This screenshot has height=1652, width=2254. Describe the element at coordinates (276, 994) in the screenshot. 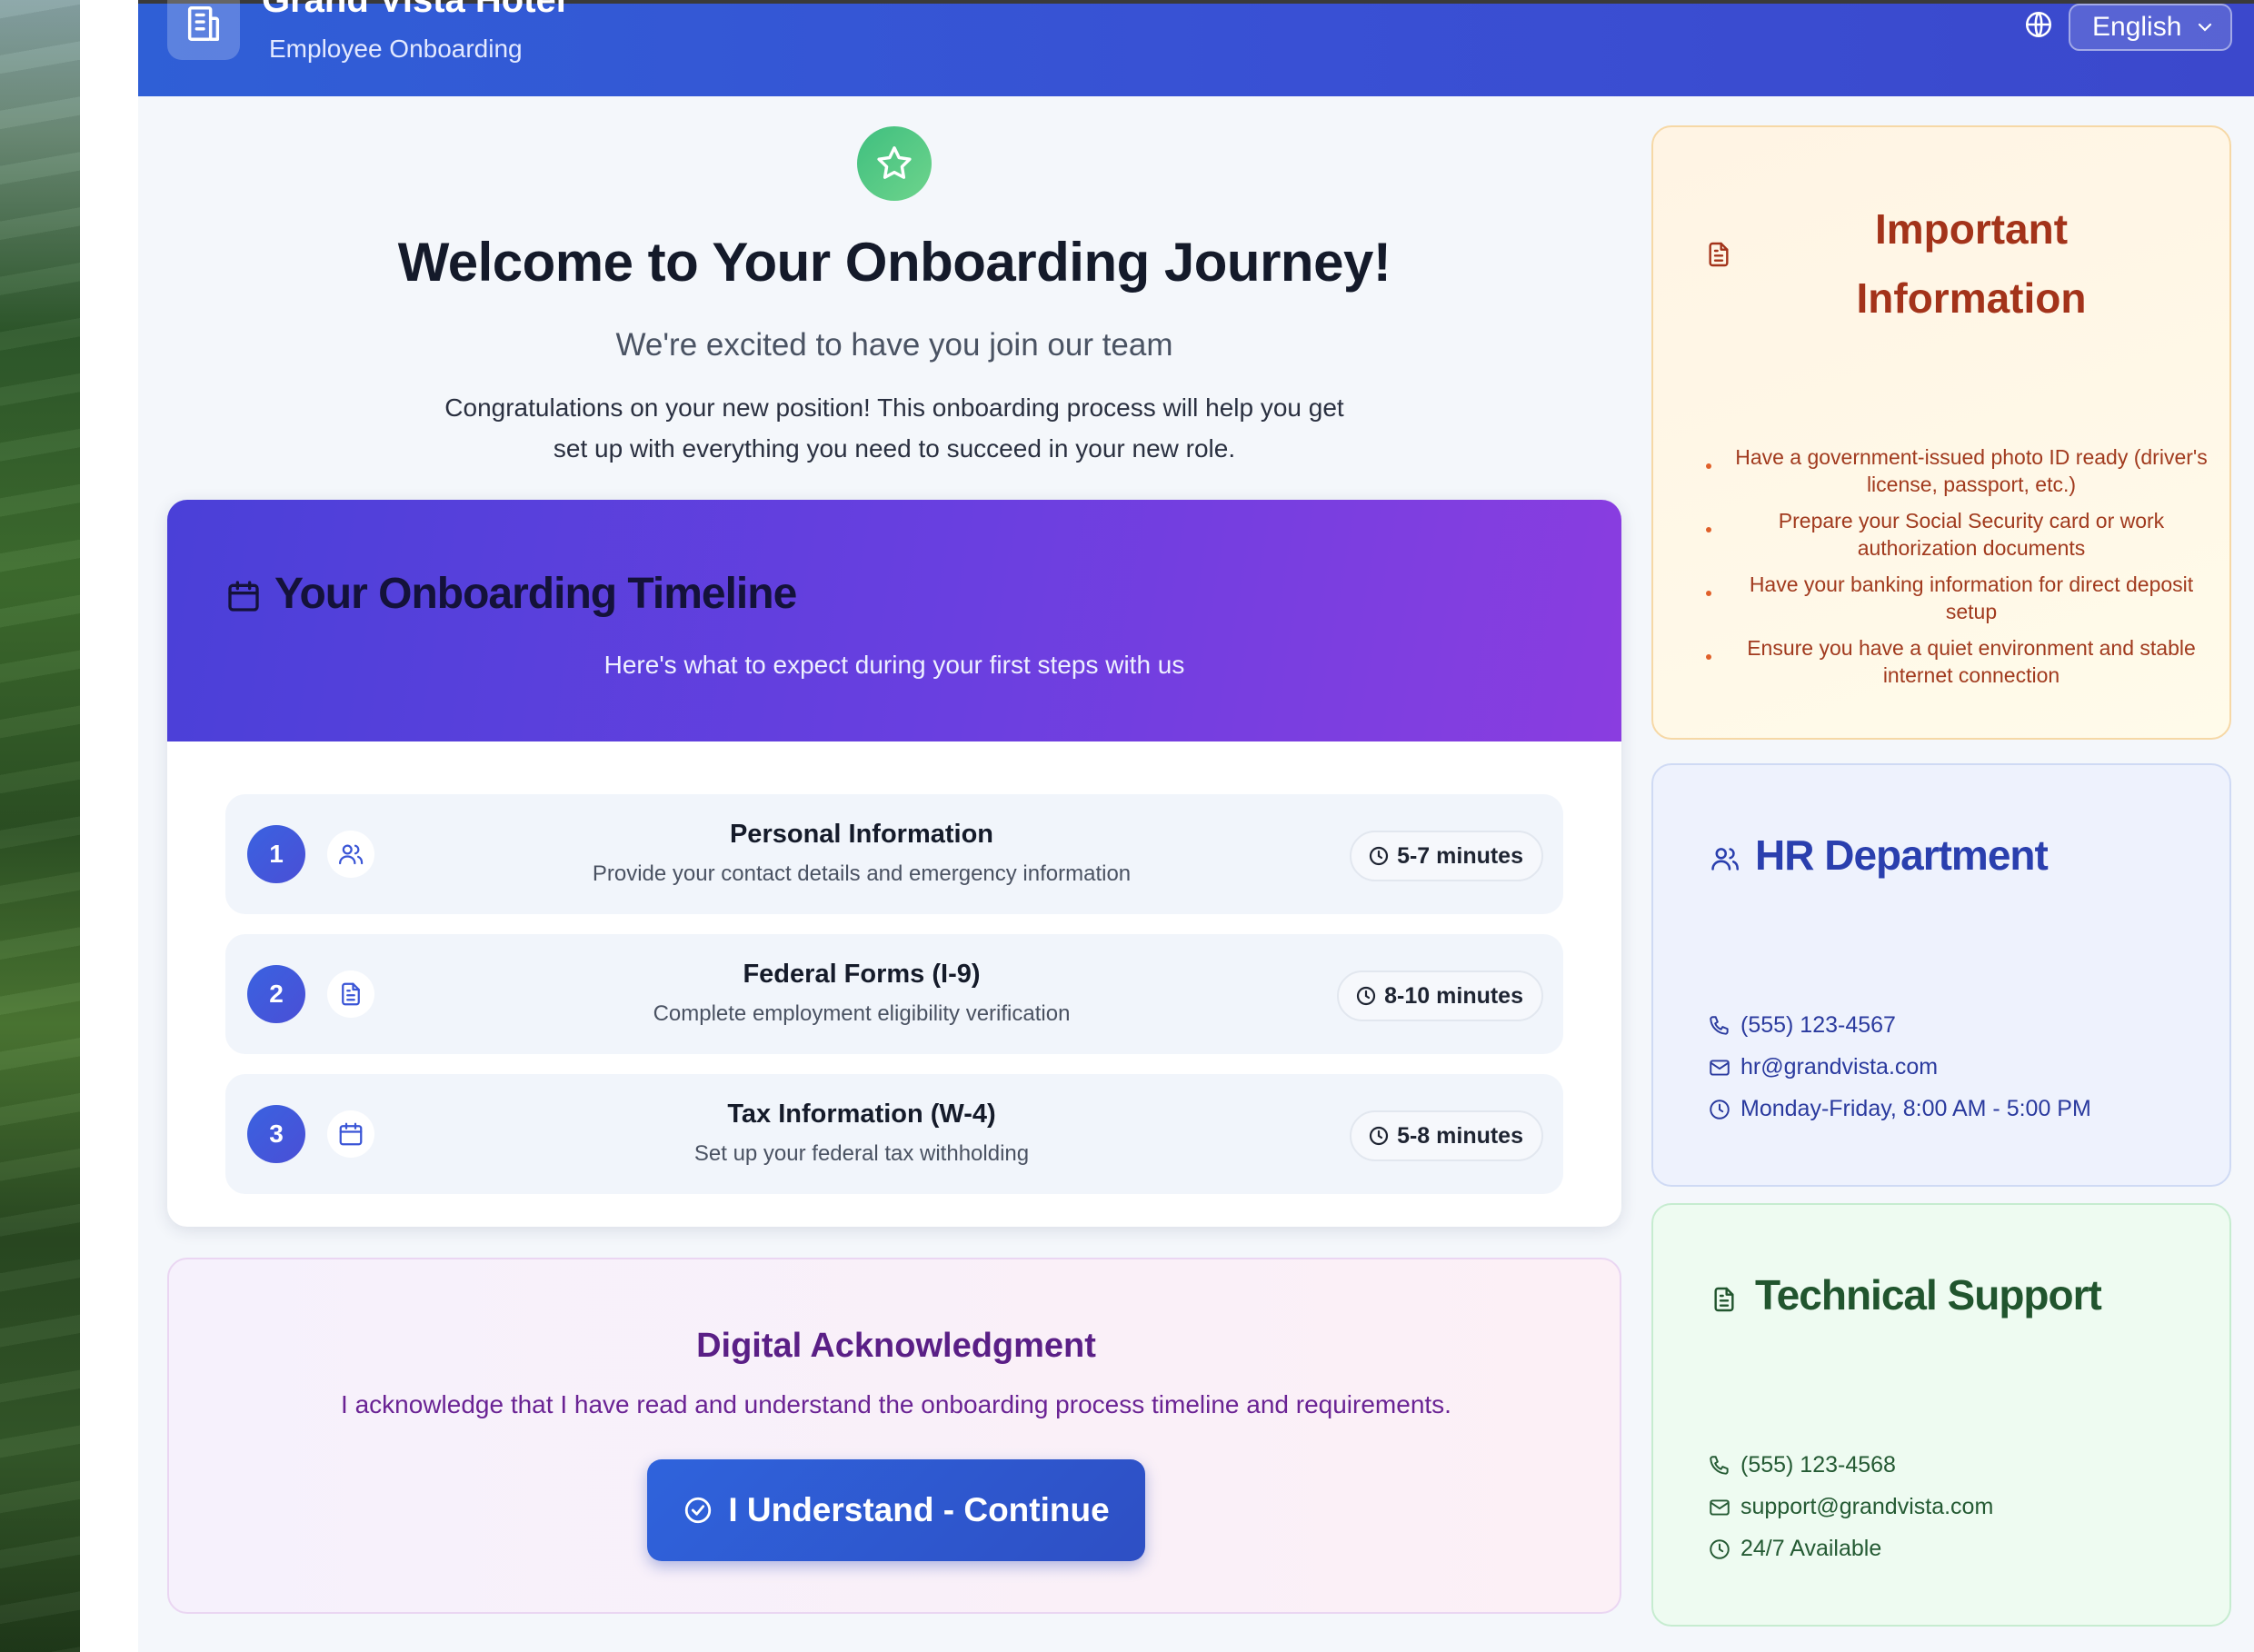

I see `step-number: 2` at that location.